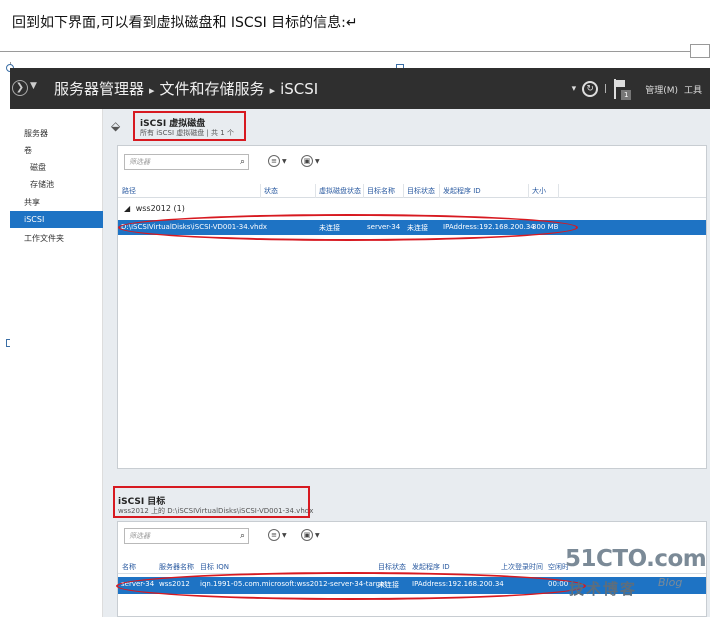 The image size is (710, 617). What do you see at coordinates (56, 133) in the screenshot?
I see `sidebar-item-servers: 服务器` at bounding box center [56, 133].